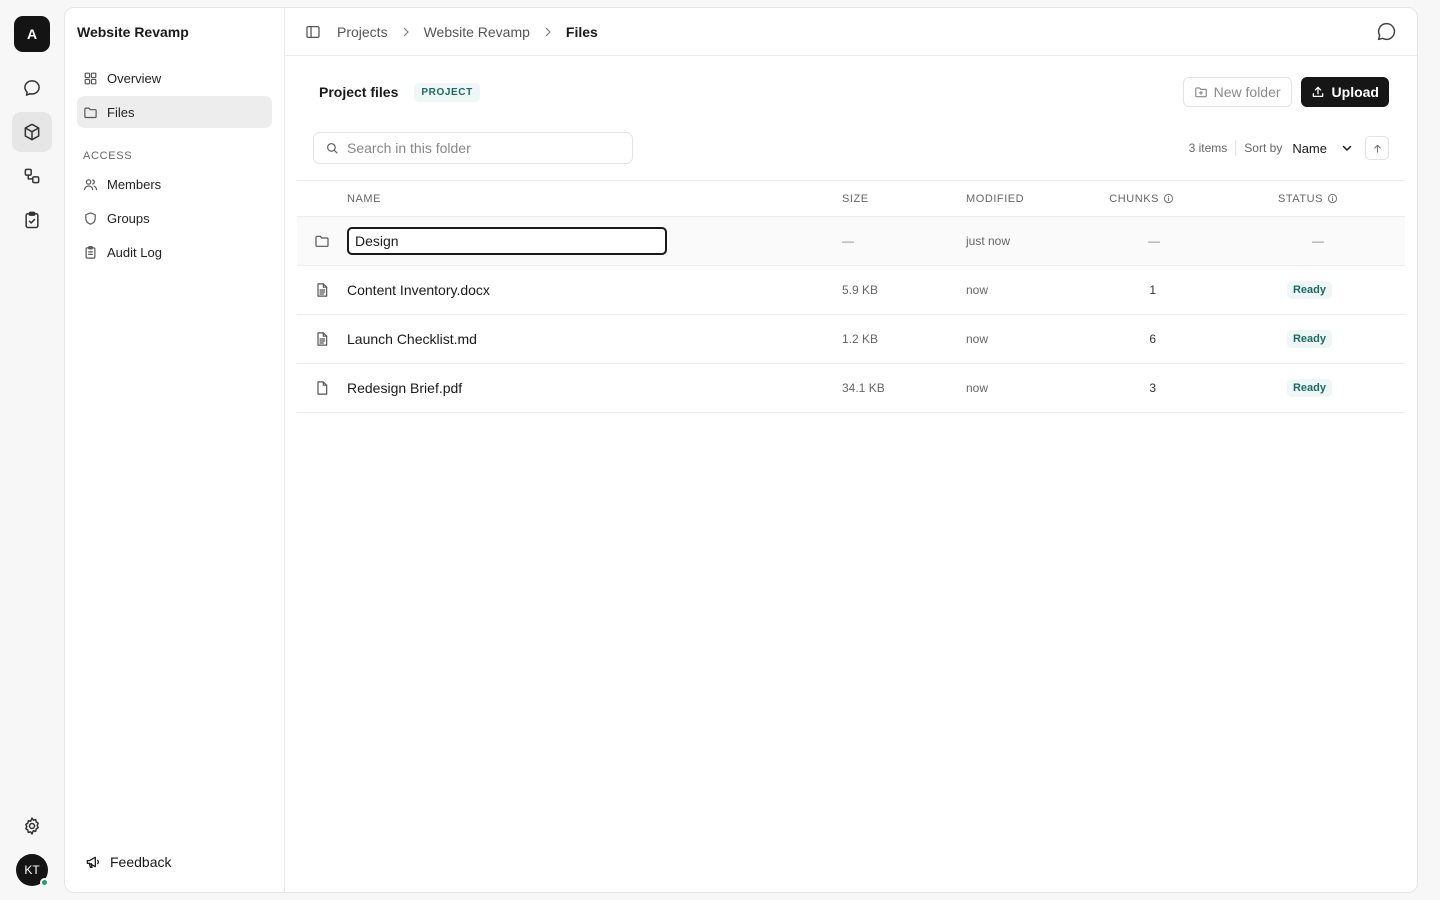  Describe the element at coordinates (174, 78) in the screenshot. I see `sidebar-item-overview: Overview` at that location.